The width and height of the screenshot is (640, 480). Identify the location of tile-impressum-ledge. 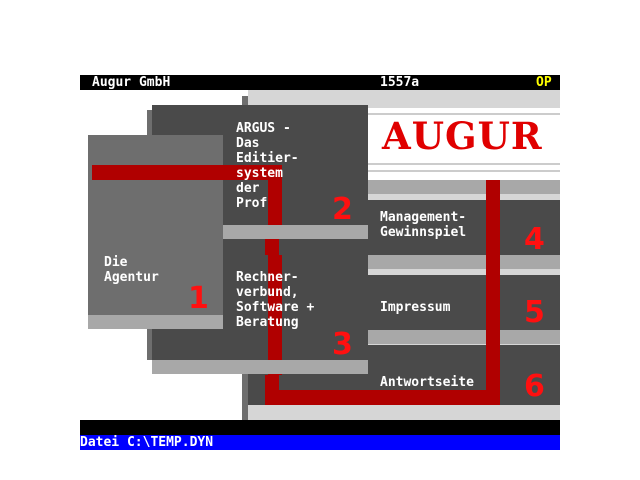
(464, 337).